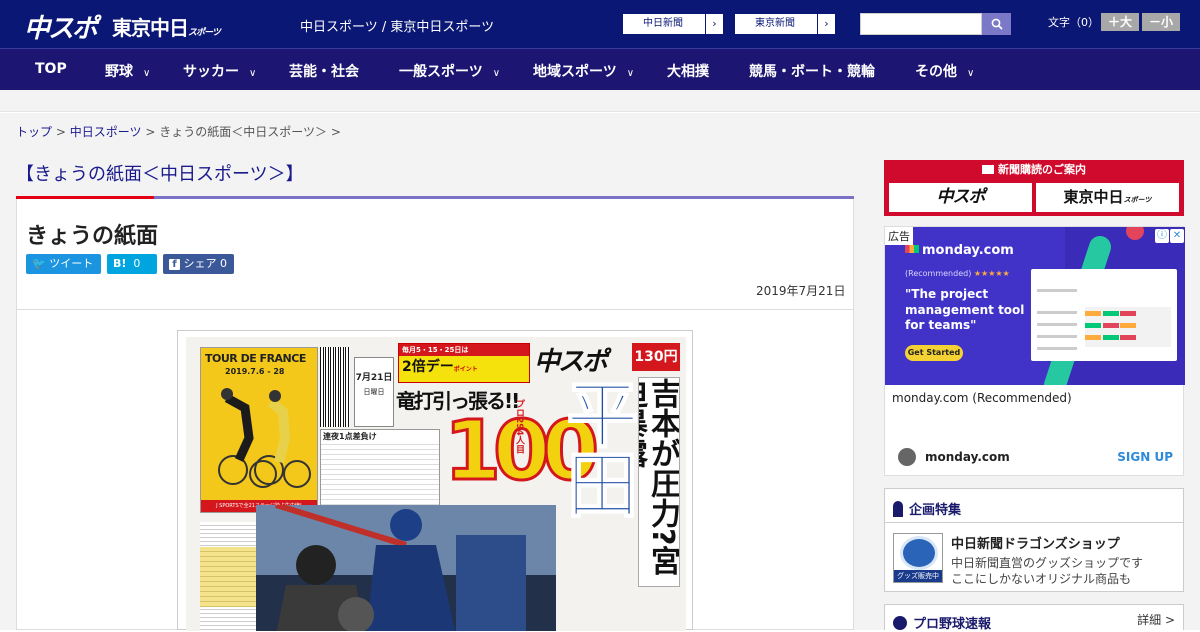 The height and width of the screenshot is (632, 1200). Describe the element at coordinates (1034, 618) in the screenshot. I see `baseball-section: プロ野球速報 詳細 >` at that location.